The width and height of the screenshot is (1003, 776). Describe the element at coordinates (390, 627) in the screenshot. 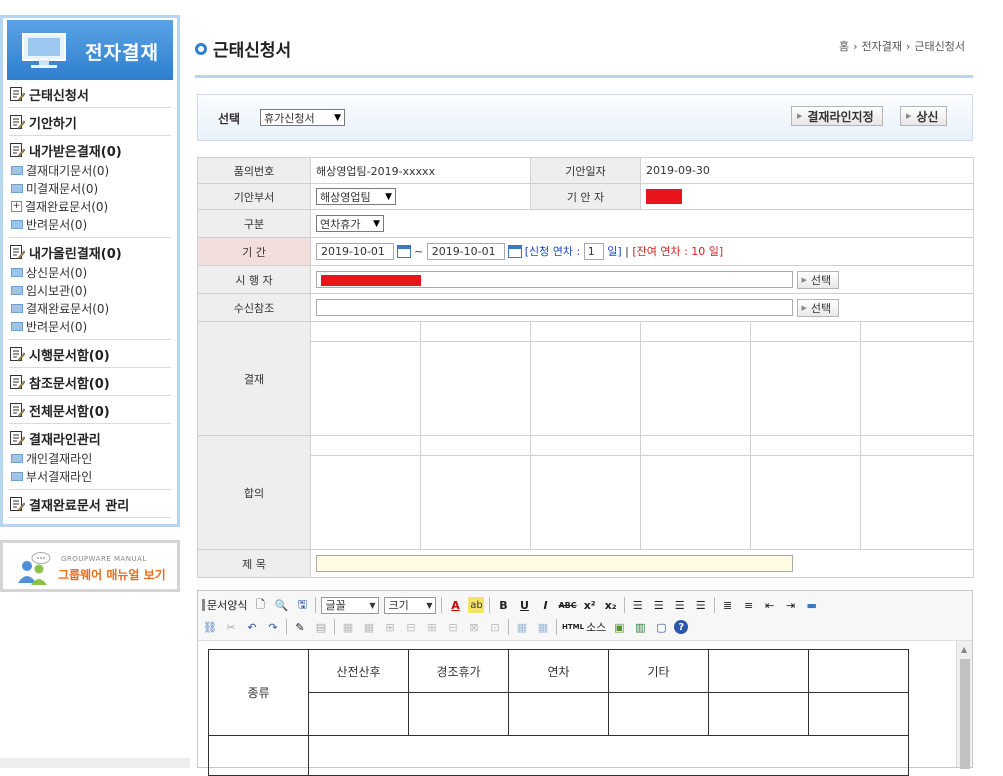

I see `insert-row-icon: ⊞` at that location.